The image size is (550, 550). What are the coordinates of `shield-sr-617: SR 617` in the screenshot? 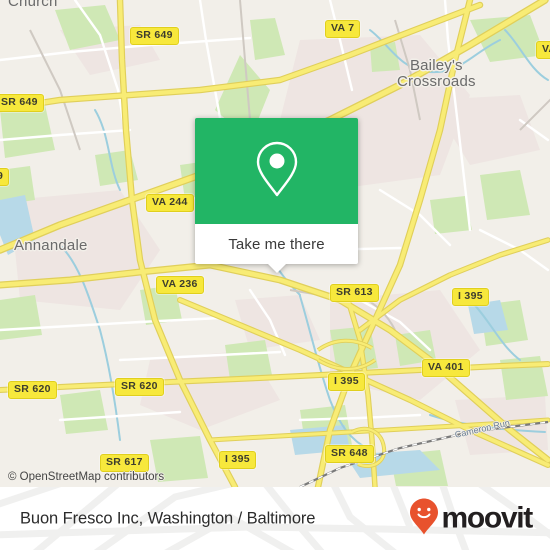 It's located at (124, 463).